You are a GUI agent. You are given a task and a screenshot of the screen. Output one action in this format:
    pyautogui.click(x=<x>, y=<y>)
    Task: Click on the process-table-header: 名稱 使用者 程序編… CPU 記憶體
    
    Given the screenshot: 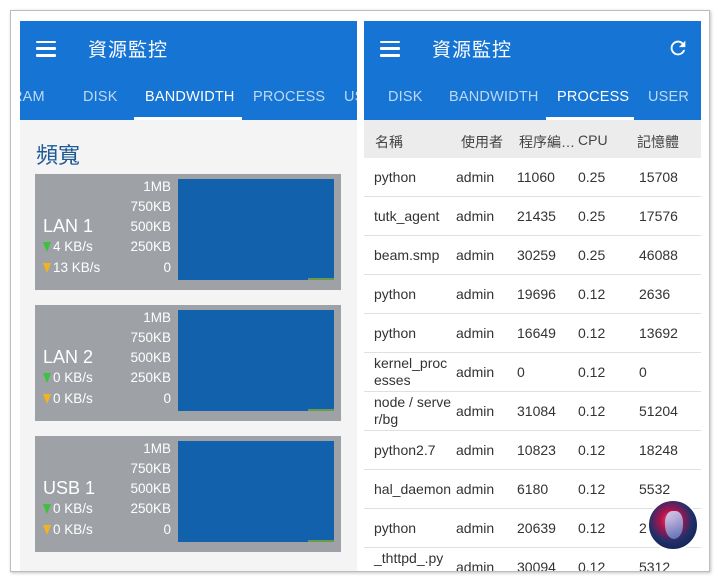 What is the action you would take?
    pyautogui.click(x=532, y=139)
    